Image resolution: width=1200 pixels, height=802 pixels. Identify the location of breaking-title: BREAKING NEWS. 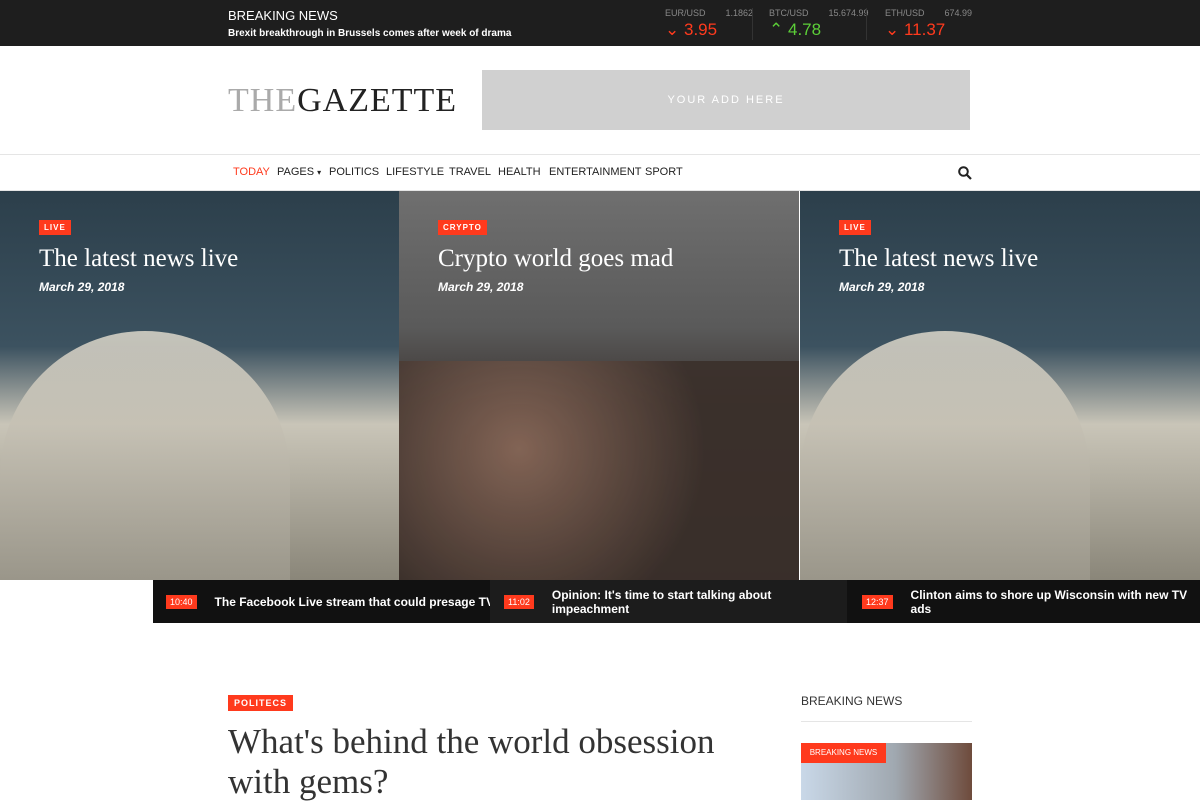
(283, 15).